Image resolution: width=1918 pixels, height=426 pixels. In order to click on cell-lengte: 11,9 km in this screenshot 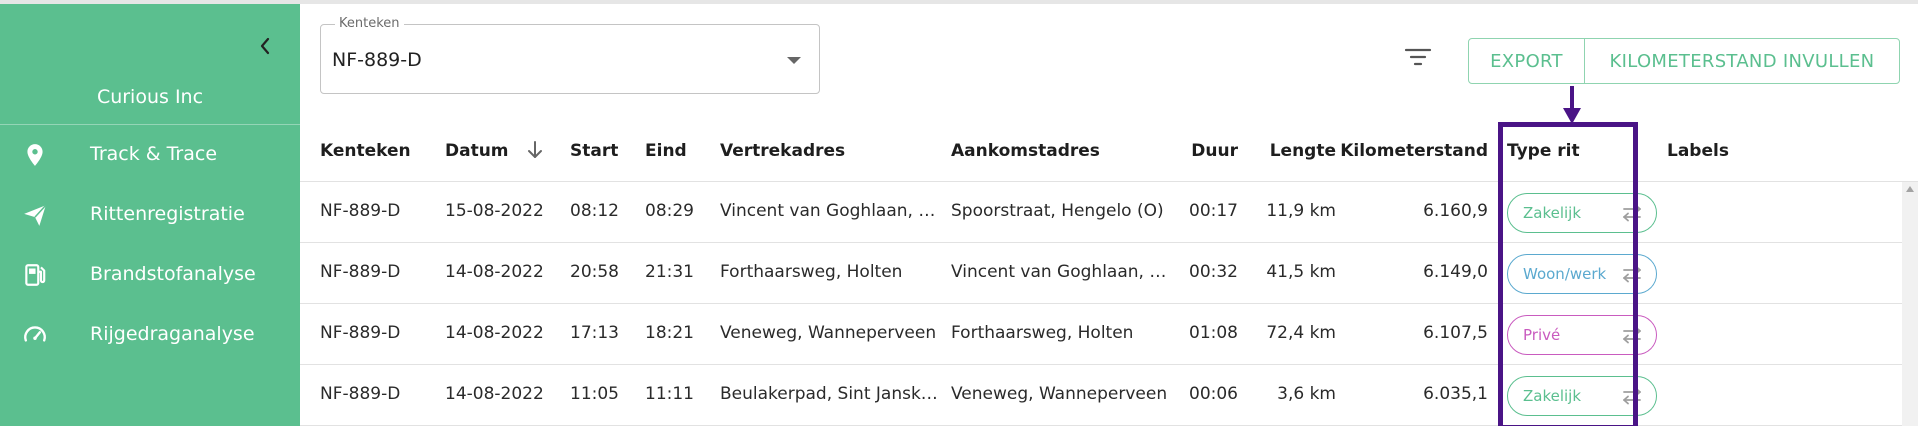, I will do `click(1301, 211)`.